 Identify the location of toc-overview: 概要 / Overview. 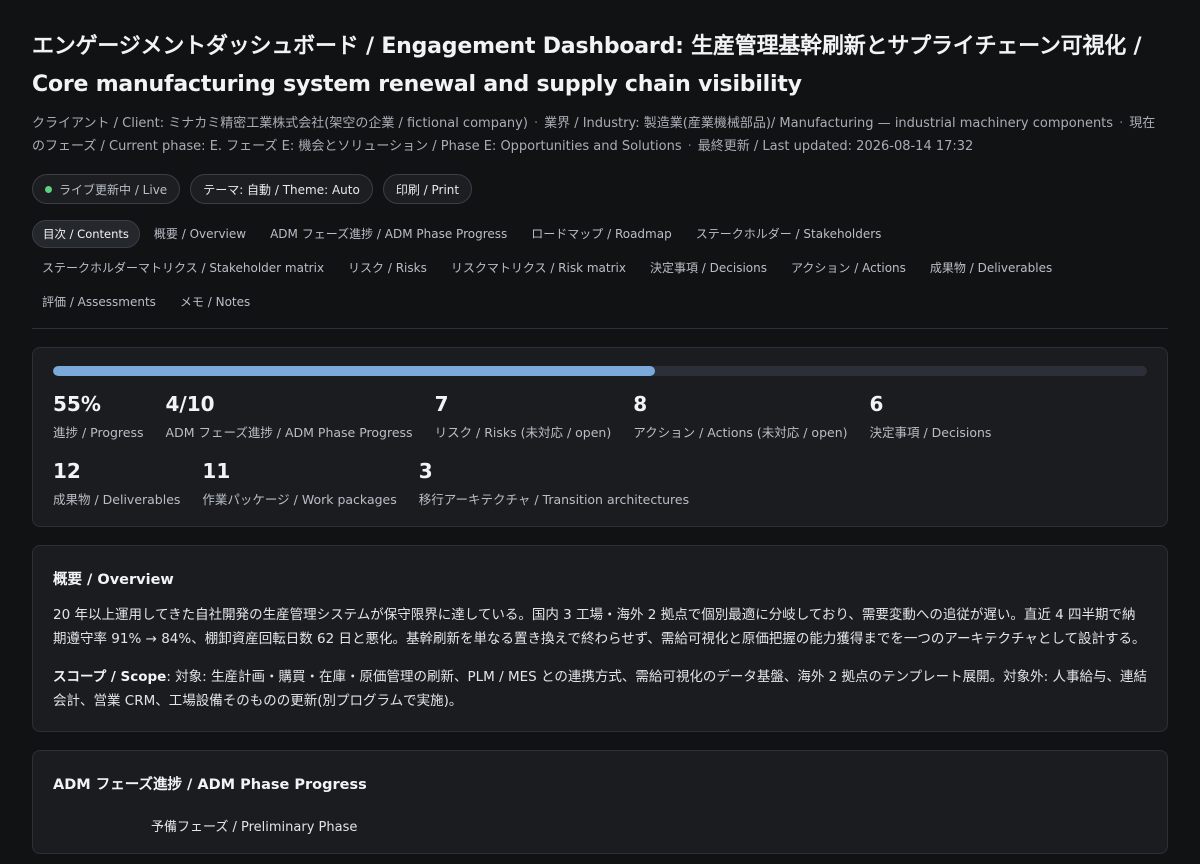
(200, 234).